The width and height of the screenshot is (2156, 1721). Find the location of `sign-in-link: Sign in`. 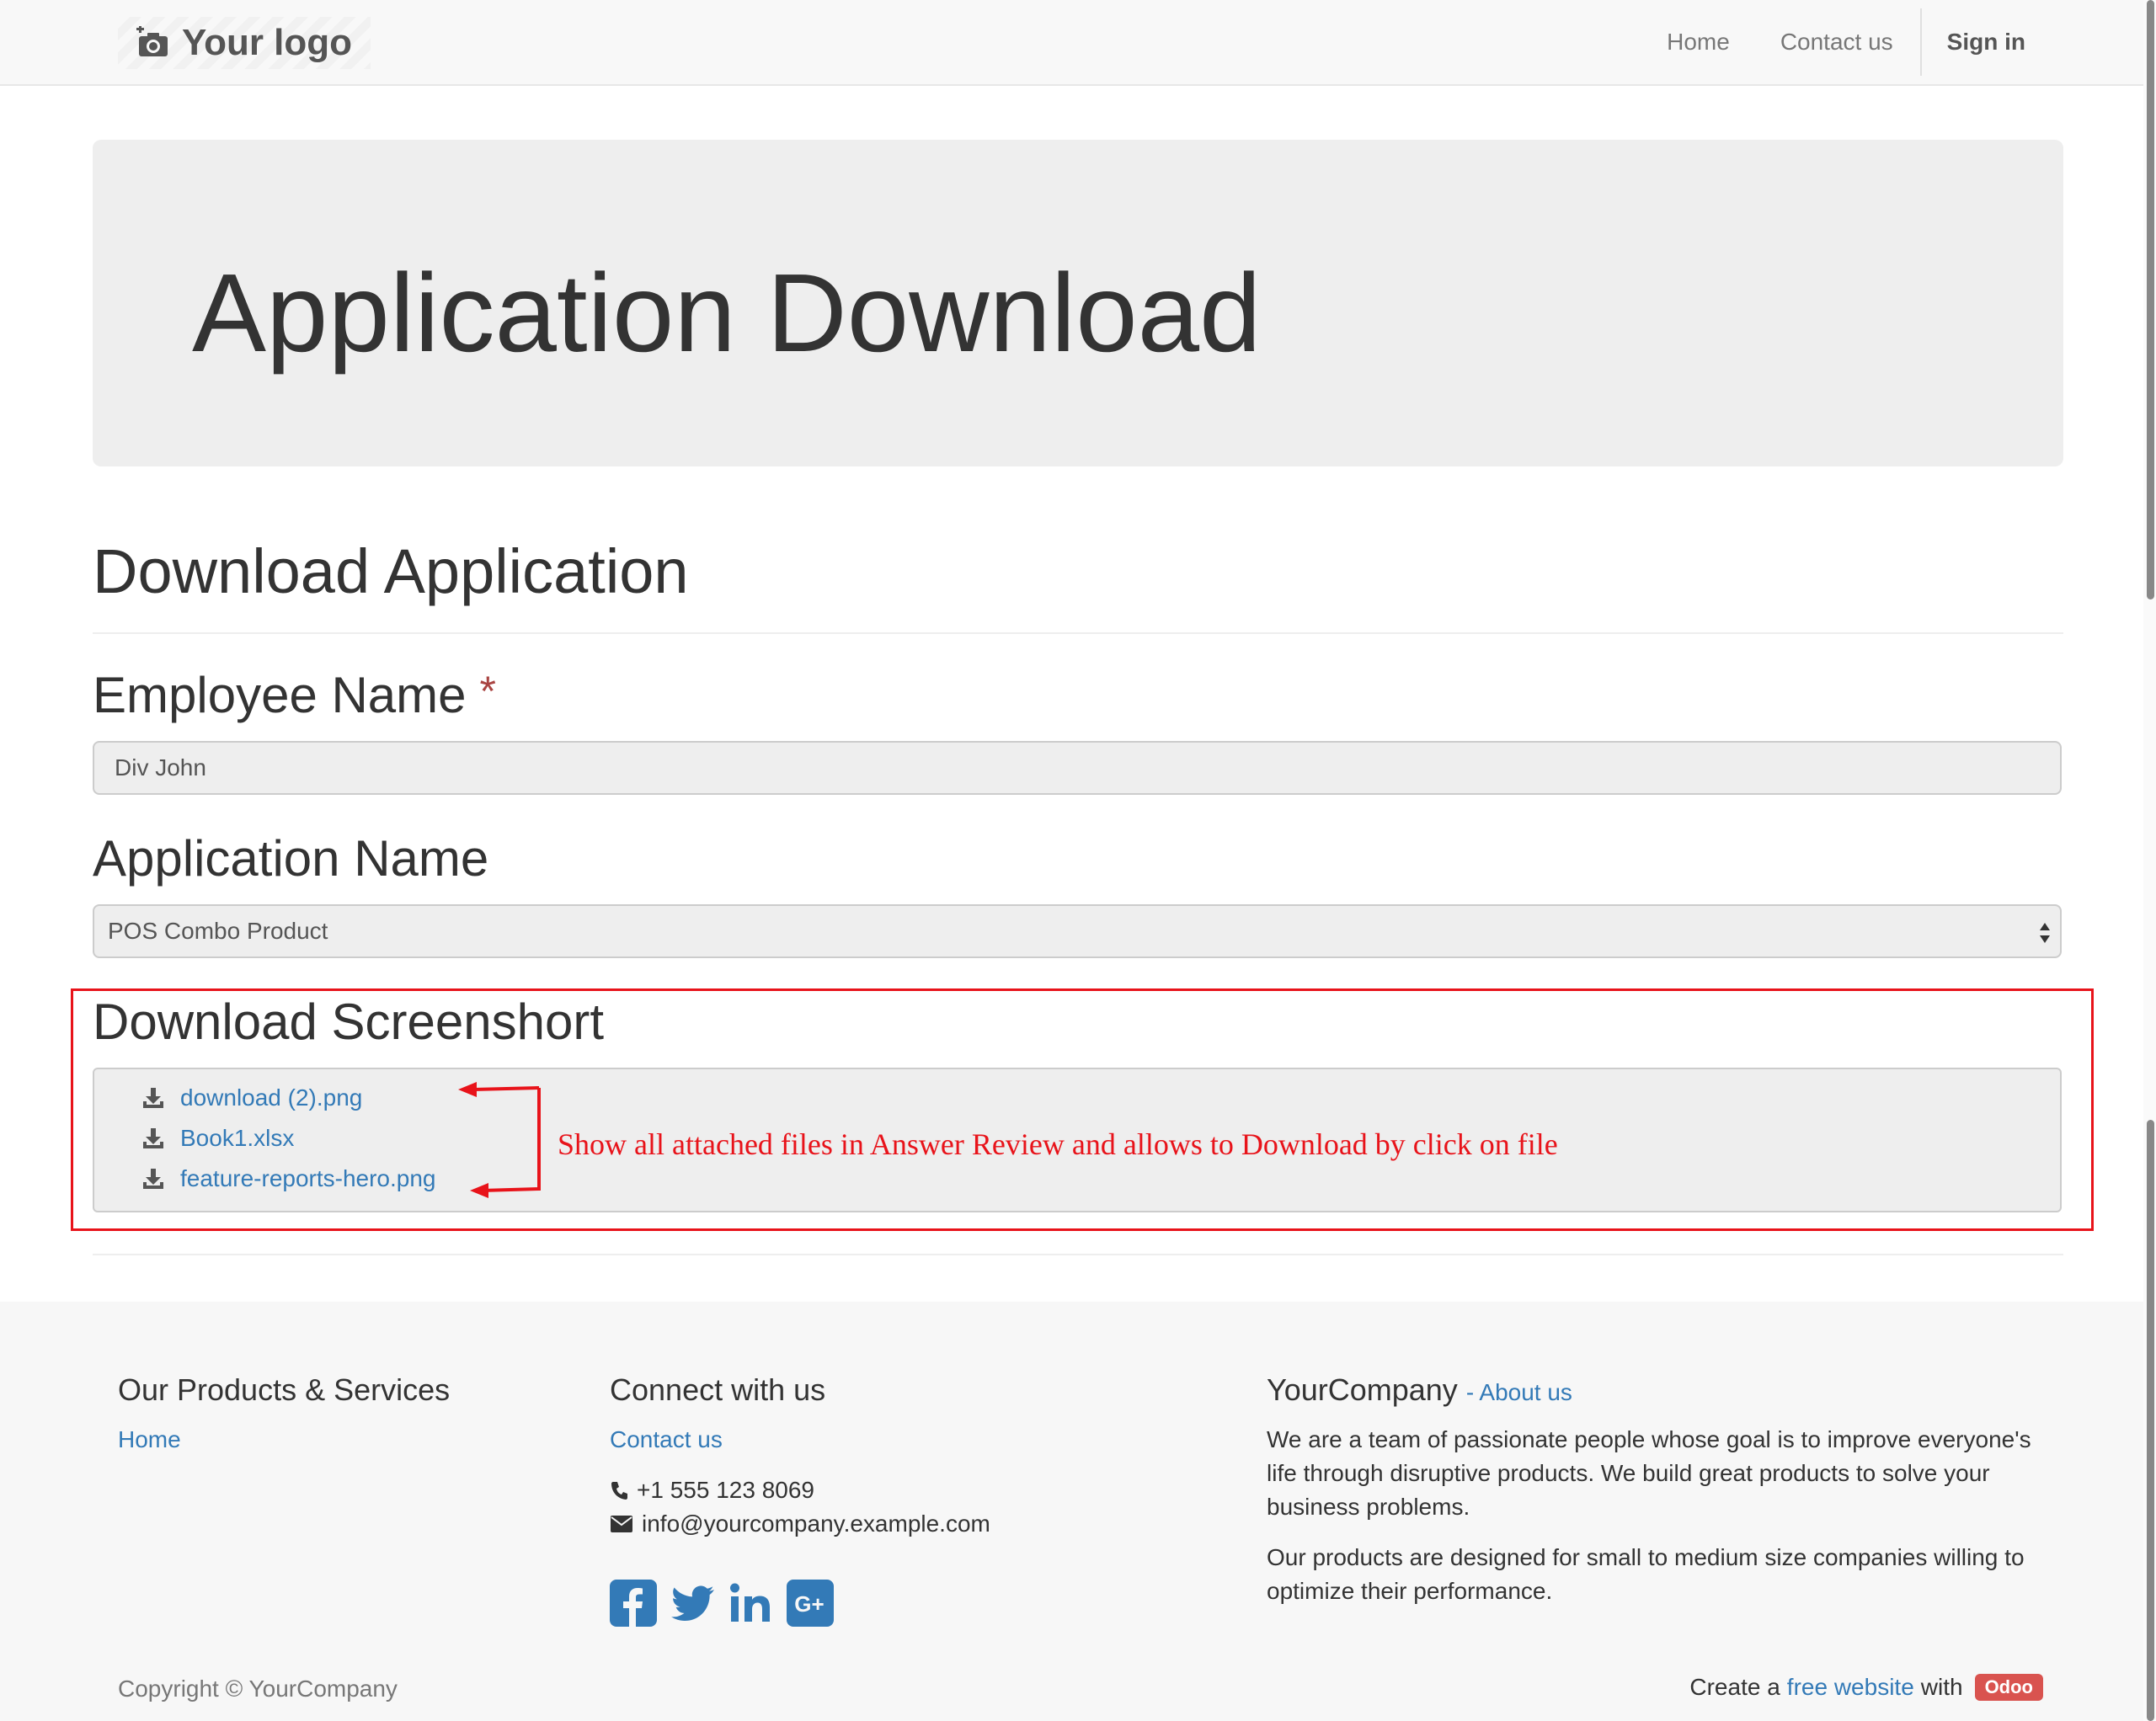

sign-in-link: Sign in is located at coordinates (1986, 42).